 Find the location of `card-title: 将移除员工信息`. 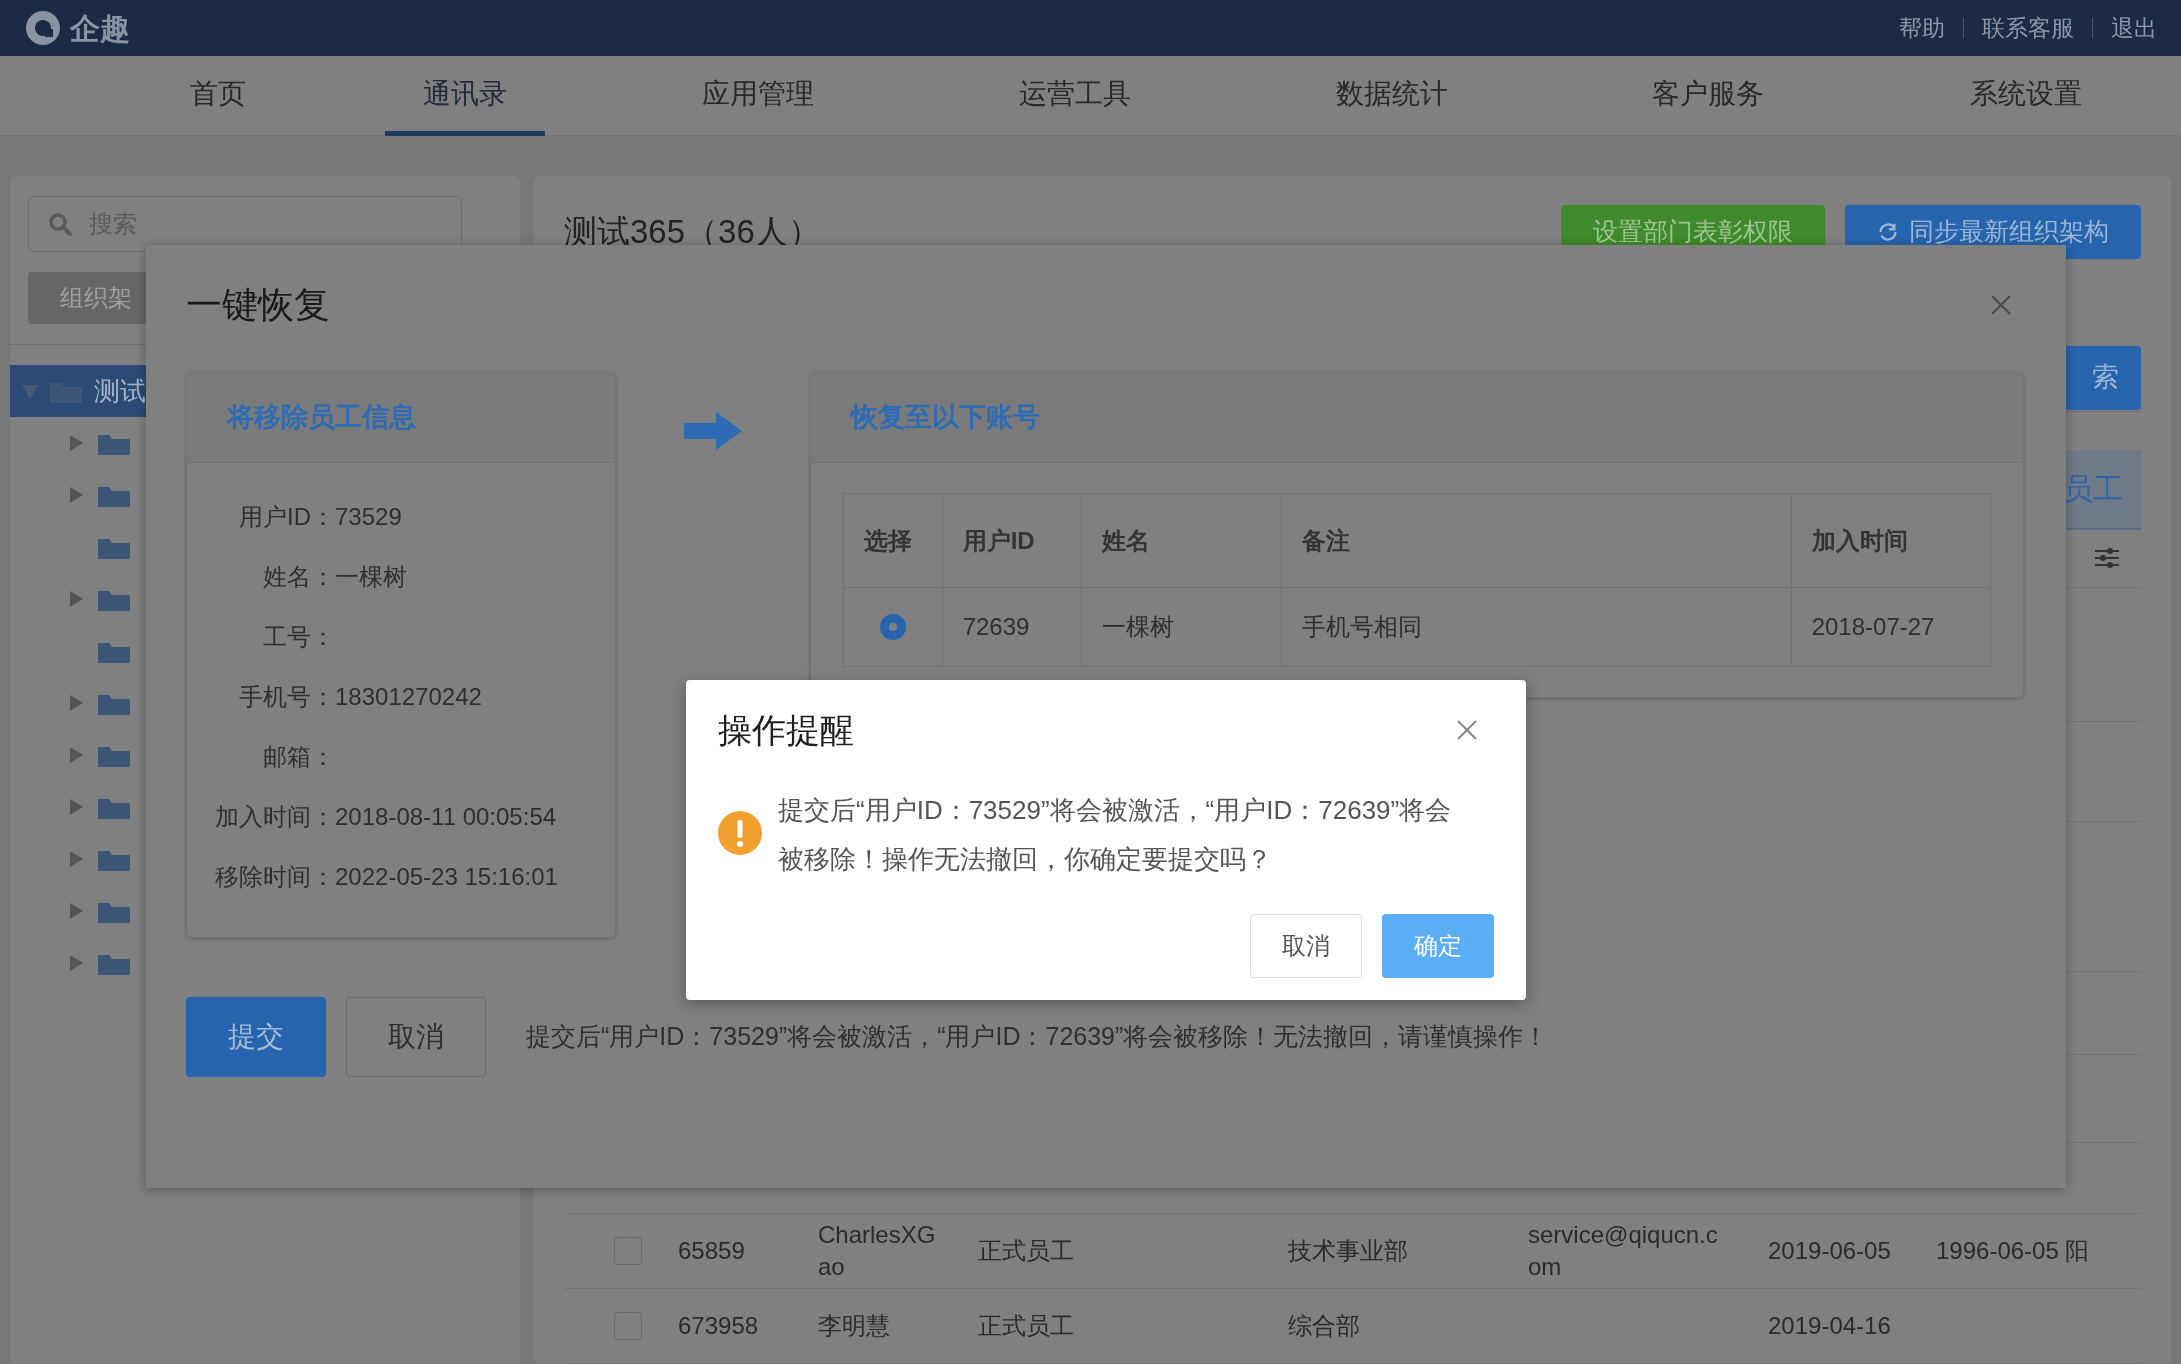

card-title: 将移除员工信息 is located at coordinates (321, 418).